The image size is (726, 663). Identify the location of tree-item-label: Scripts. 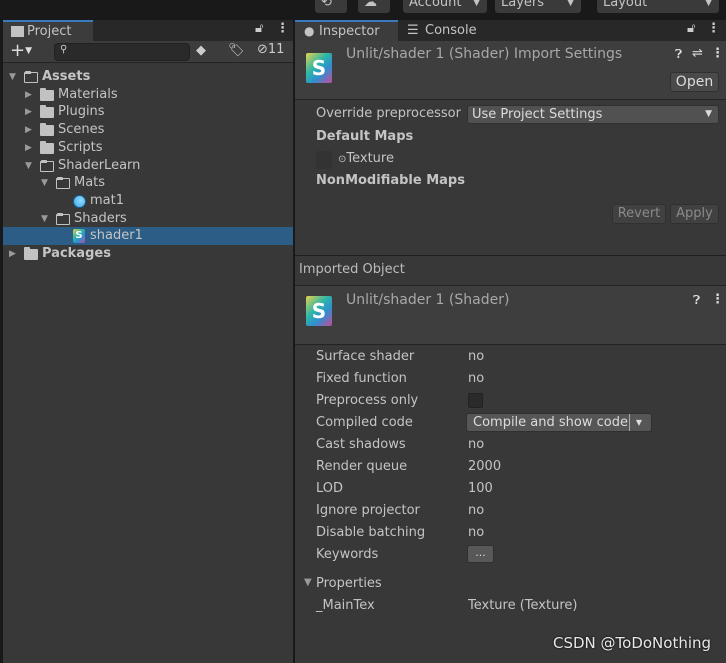
(80, 147).